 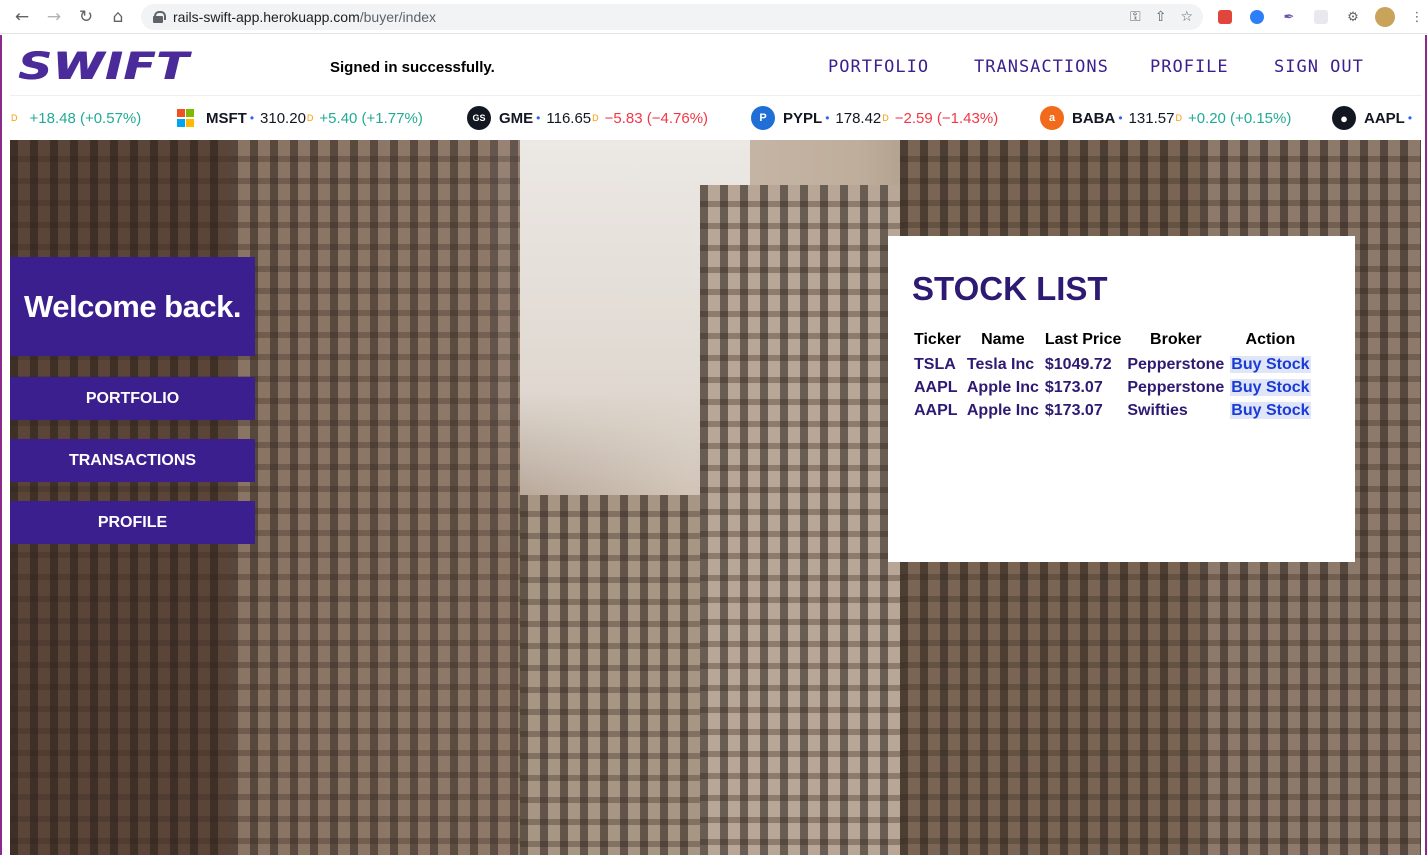 I want to click on ticker-price: 131.57, so click(x=1151, y=118).